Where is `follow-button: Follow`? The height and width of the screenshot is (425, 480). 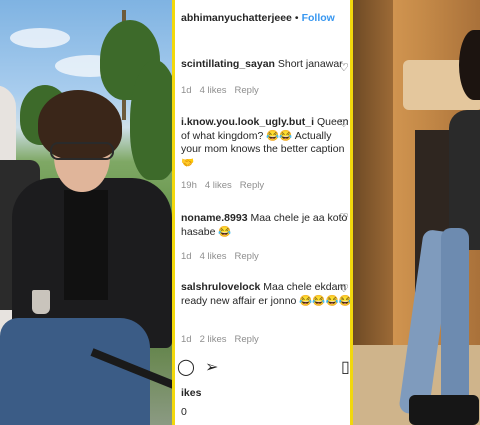
follow-button: Follow is located at coordinates (318, 18).